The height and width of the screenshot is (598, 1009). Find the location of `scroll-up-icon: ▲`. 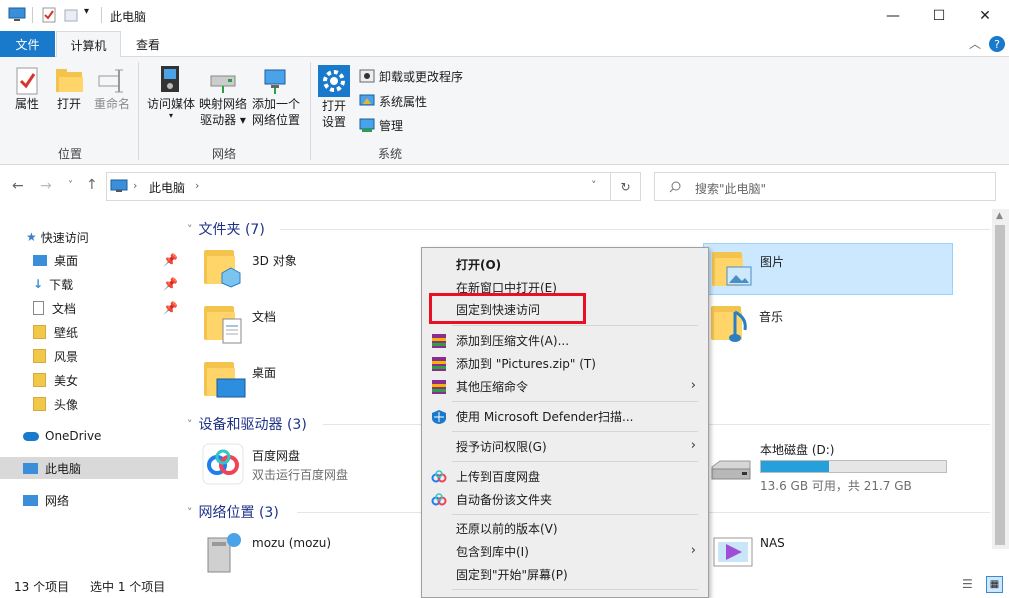

scroll-up-icon: ▲ is located at coordinates (999, 216).